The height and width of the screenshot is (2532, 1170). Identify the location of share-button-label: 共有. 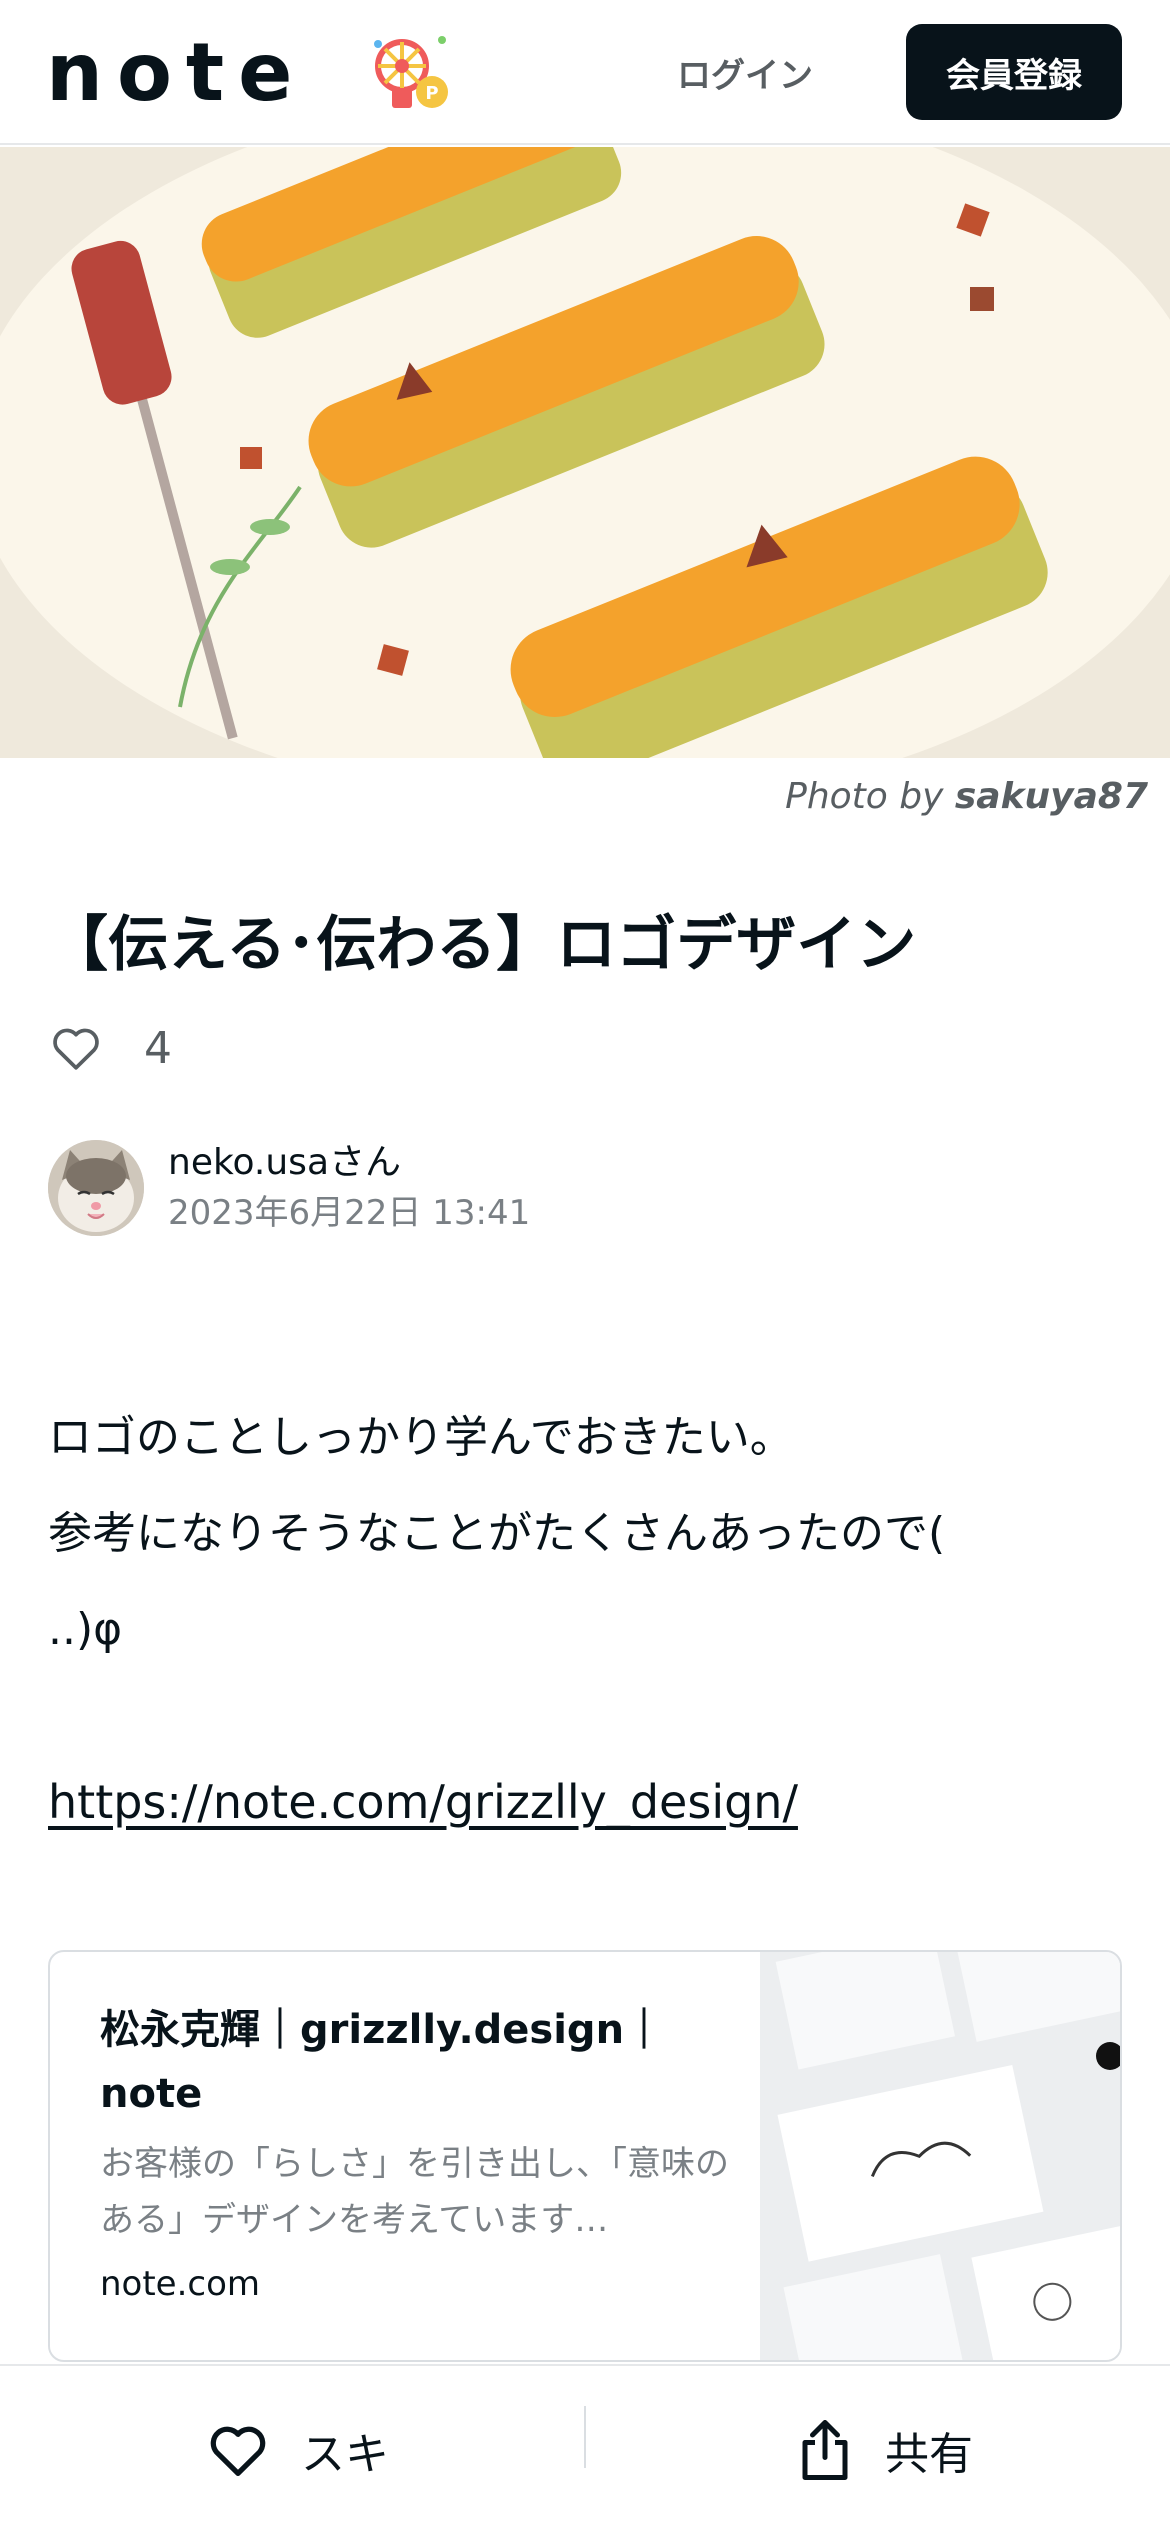
(929, 2454).